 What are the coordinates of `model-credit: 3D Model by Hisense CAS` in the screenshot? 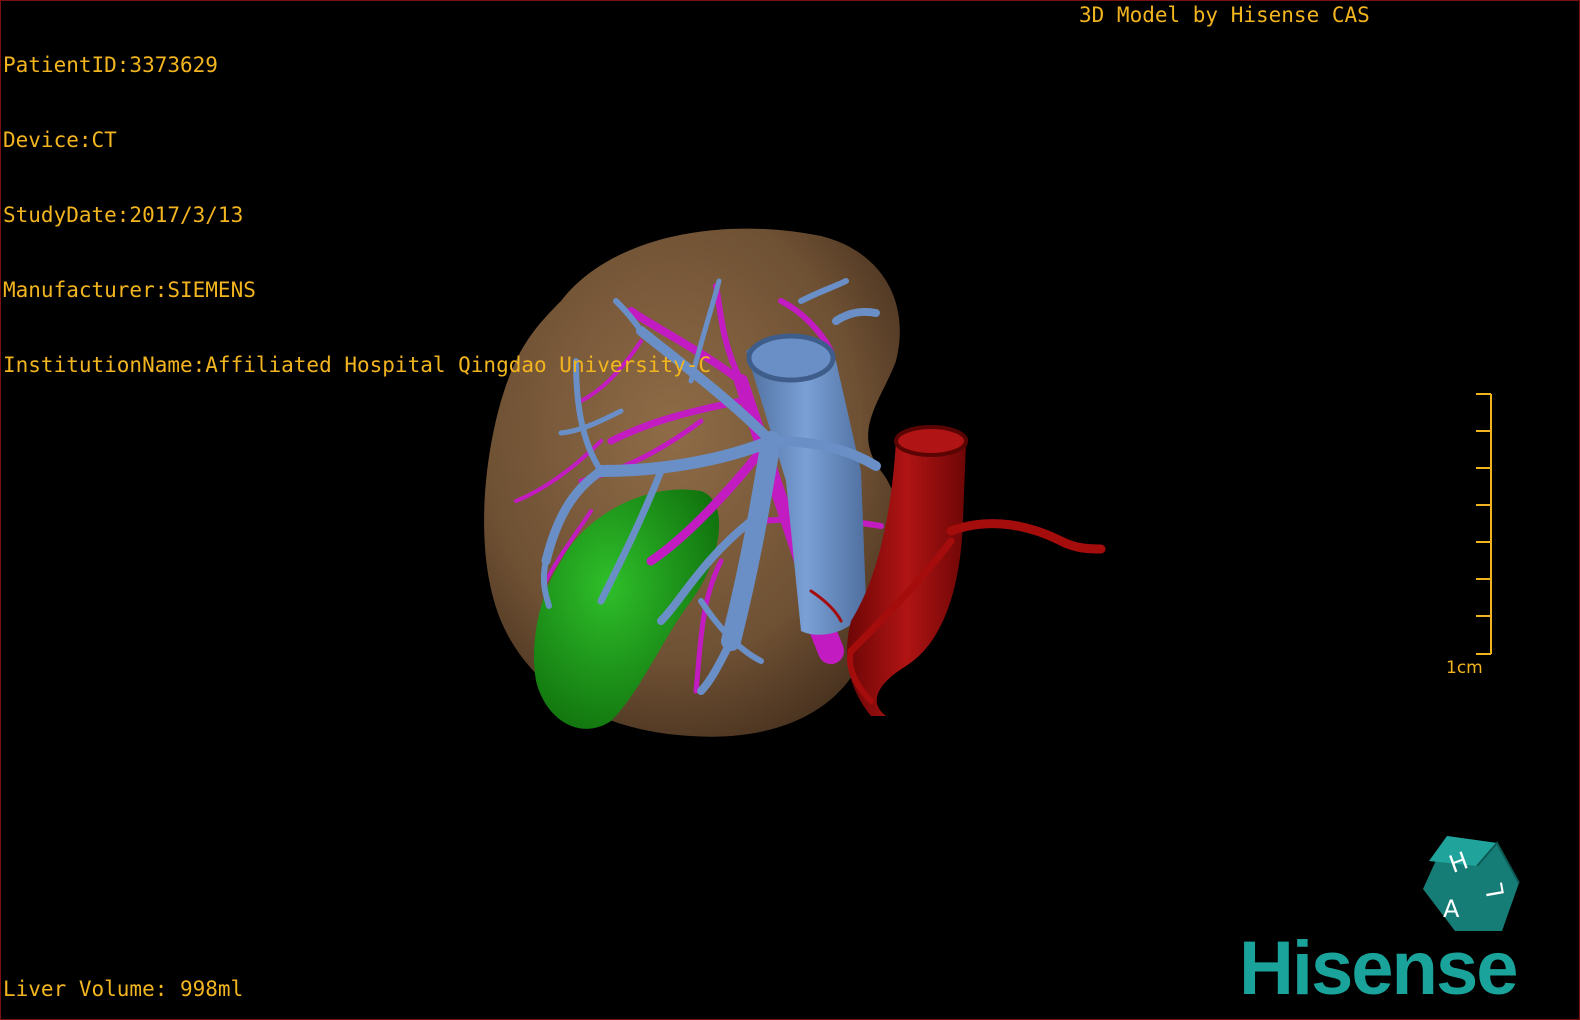 It's located at (1224, 15).